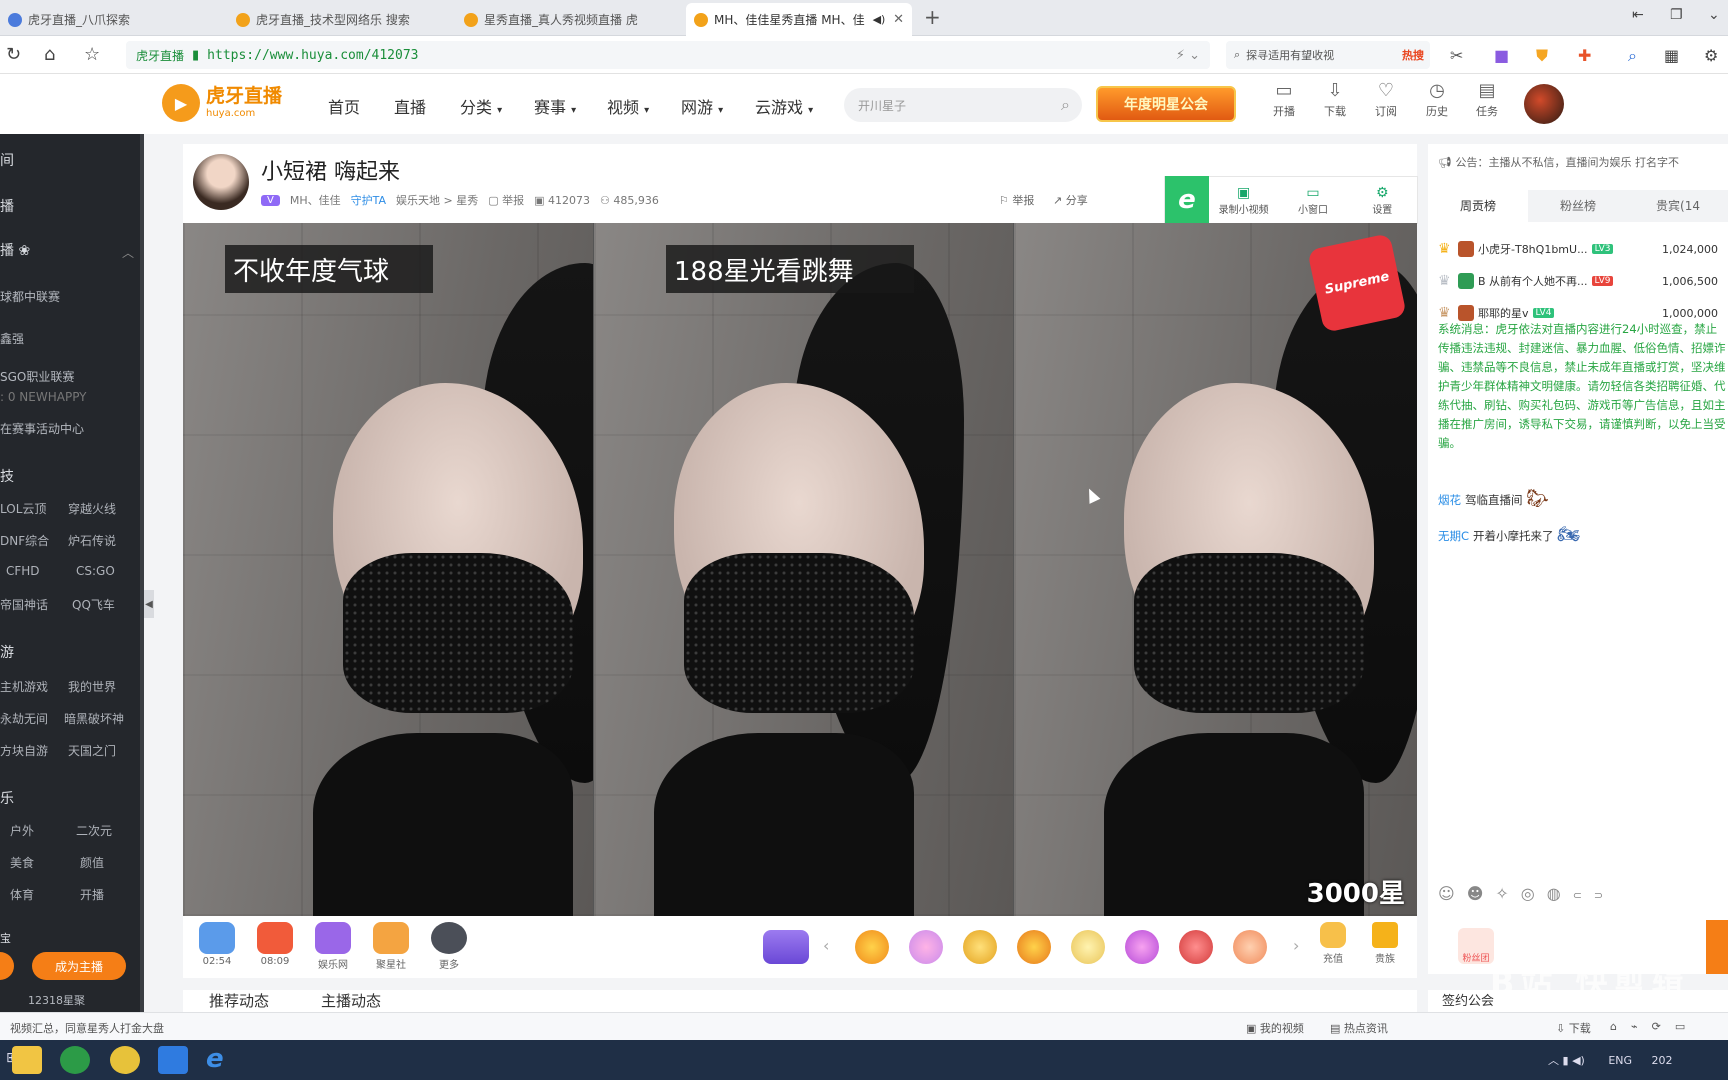 Image resolution: width=1728 pixels, height=1080 pixels. Describe the element at coordinates (1284, 99) in the screenshot. I see `start-broadcast-button: ▭ 开播` at that location.